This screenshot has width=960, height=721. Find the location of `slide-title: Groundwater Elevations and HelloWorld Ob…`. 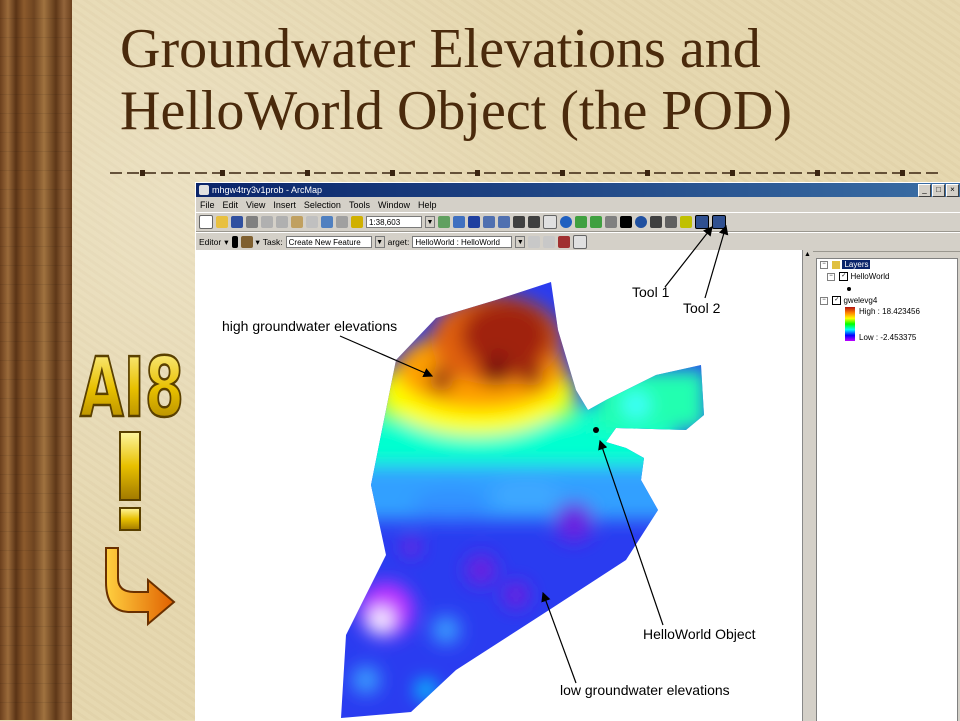

slide-title: Groundwater Elevations and HelloWorld Ob… is located at coordinates (530, 80).